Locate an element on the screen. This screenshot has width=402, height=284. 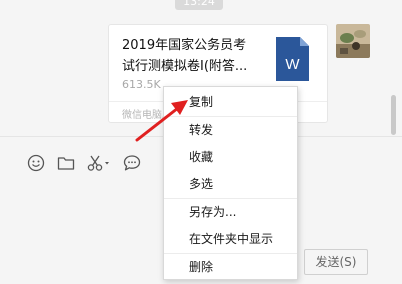
word-icon-letter: W is located at coordinates (292, 64).